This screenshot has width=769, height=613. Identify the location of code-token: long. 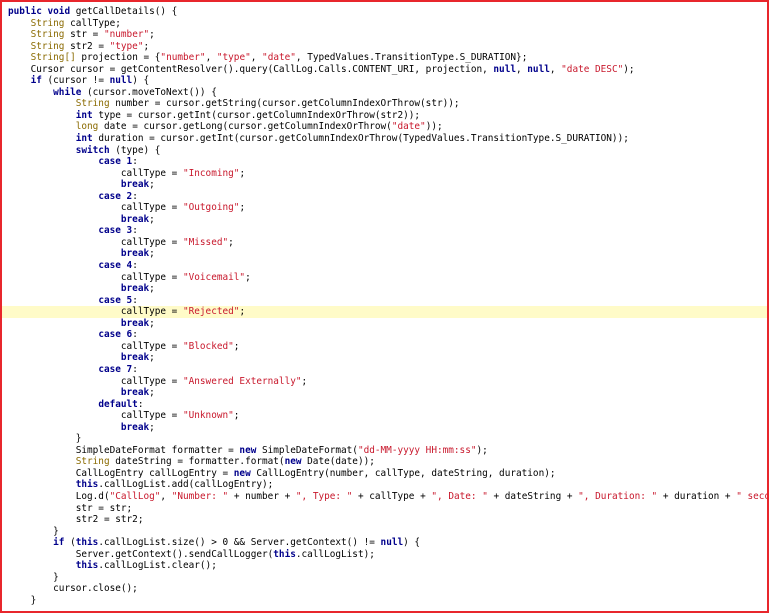
(89, 127).